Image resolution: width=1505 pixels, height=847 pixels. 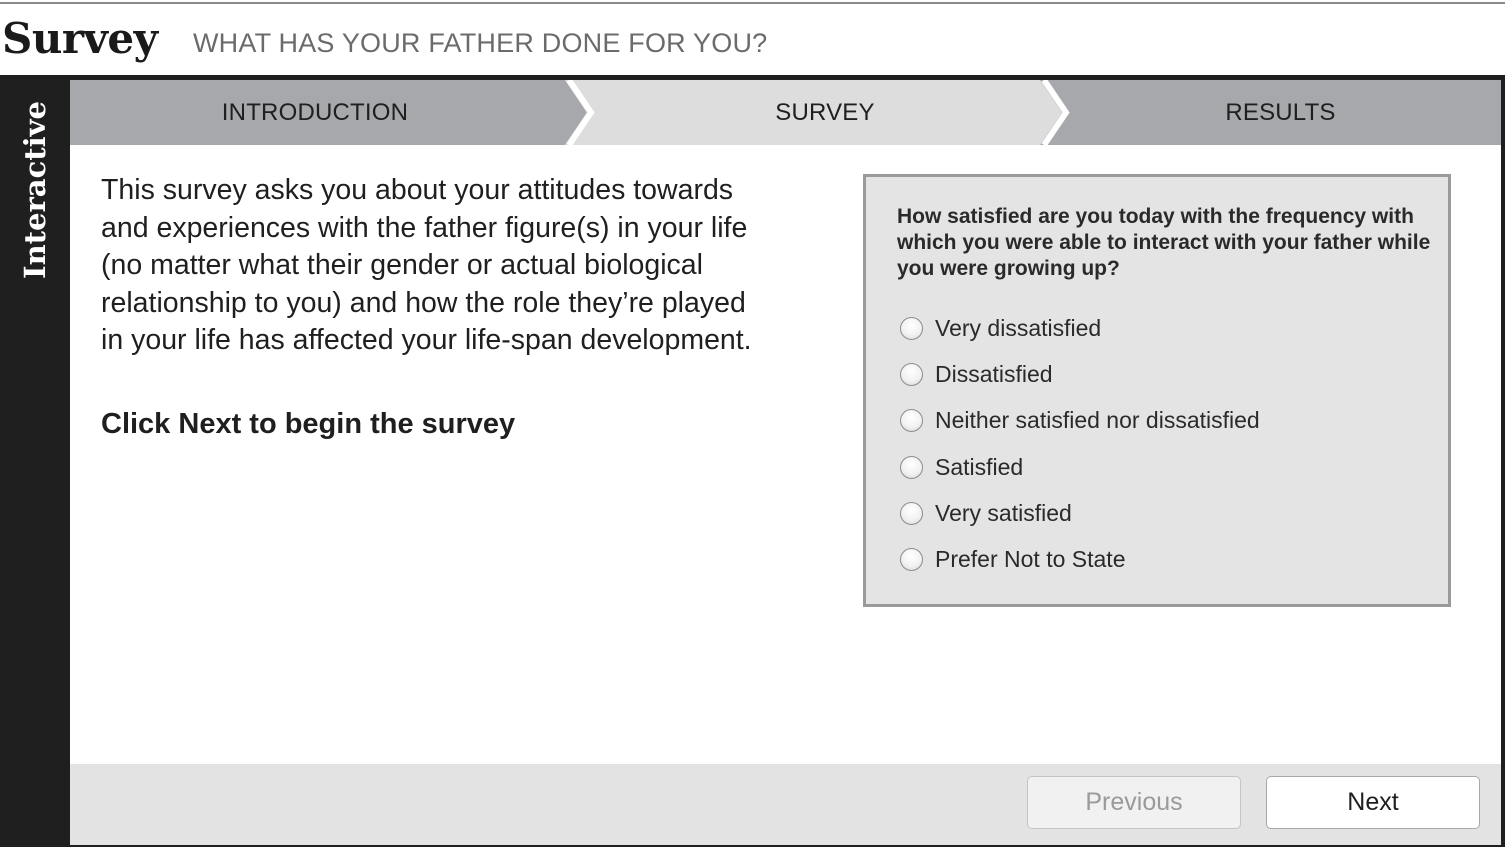 I want to click on tab-survey-label: SURVEY, so click(x=825, y=112).